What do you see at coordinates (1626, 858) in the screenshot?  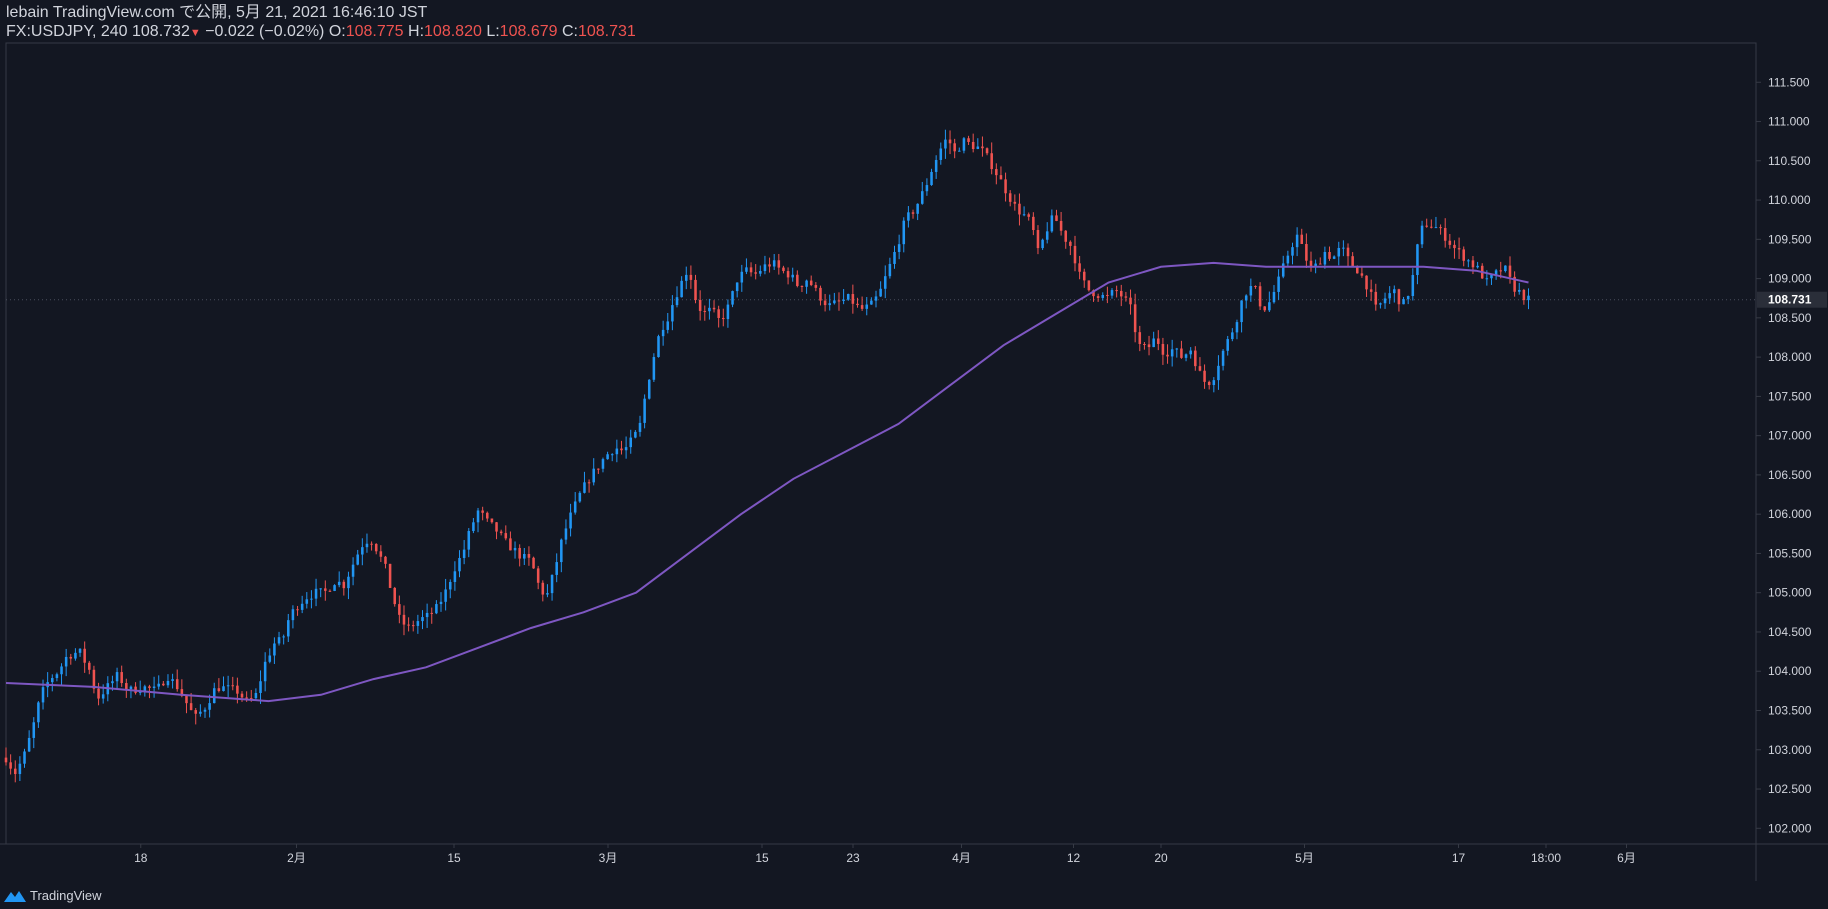 I see `x-tick-label: 6月` at bounding box center [1626, 858].